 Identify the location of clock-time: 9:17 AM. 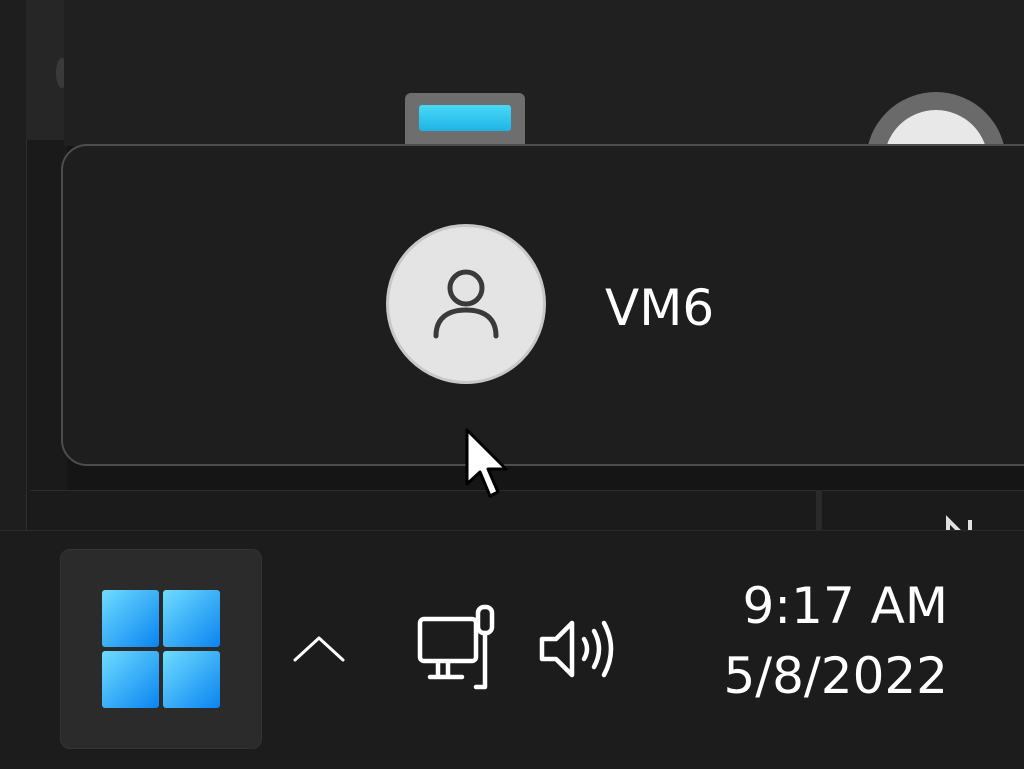
(845, 606).